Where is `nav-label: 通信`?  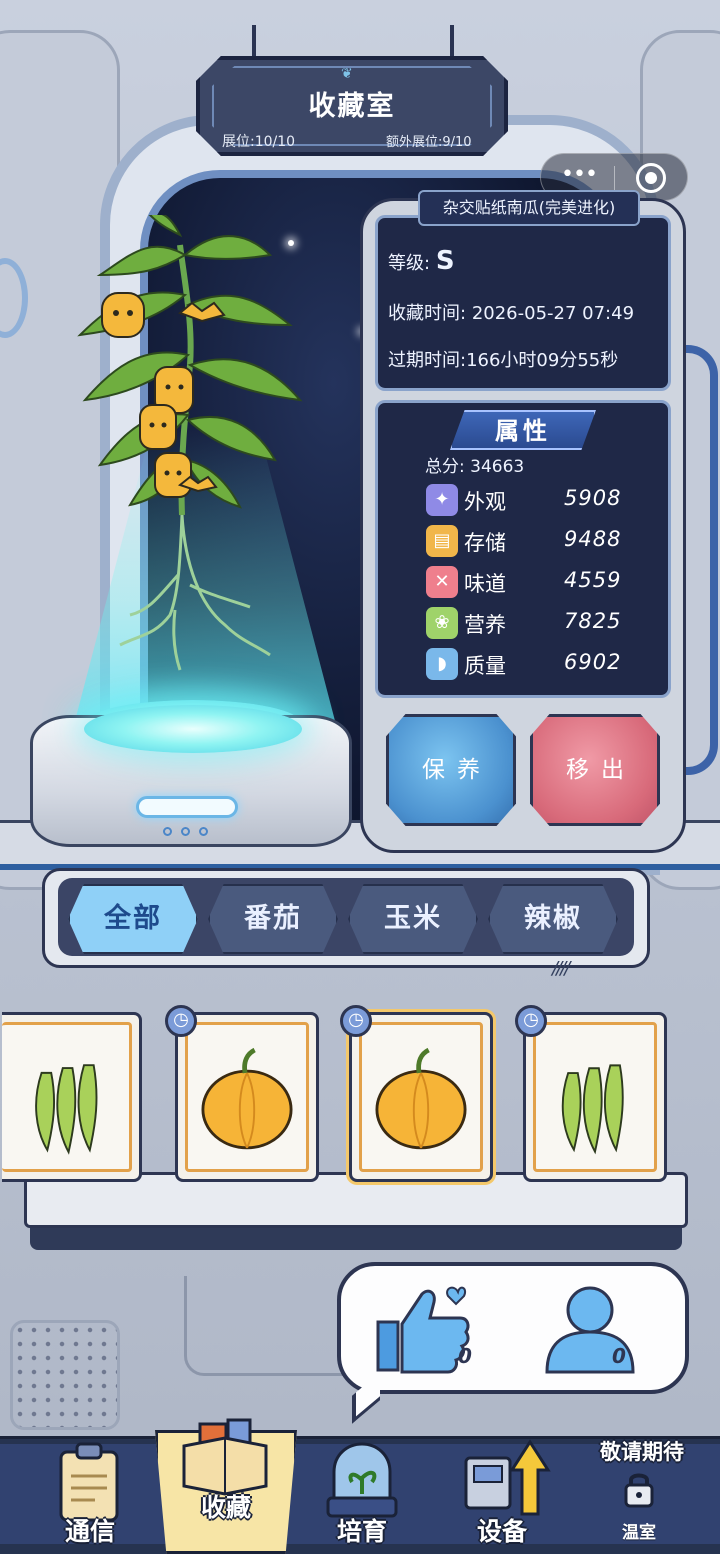 nav-label: 通信 is located at coordinates (89, 1531).